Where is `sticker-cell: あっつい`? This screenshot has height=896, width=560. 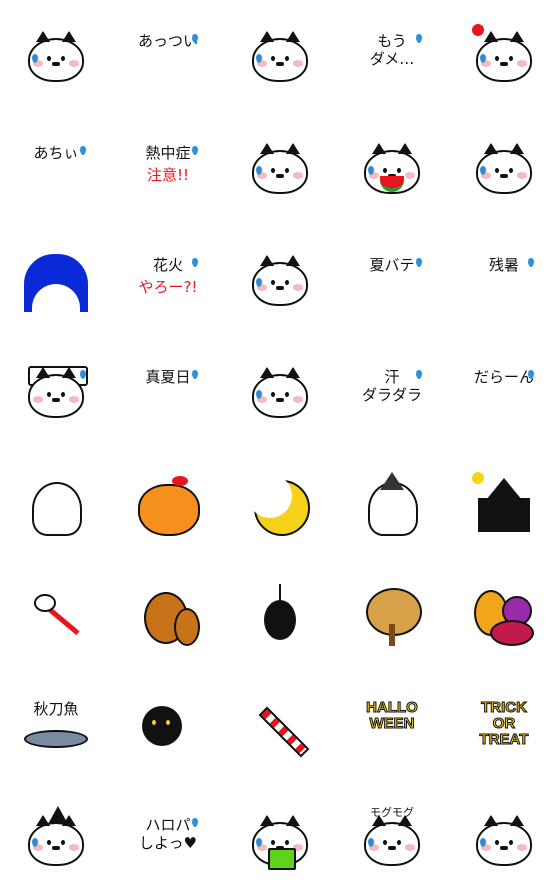 sticker-cell: あっつい is located at coordinates (168, 56).